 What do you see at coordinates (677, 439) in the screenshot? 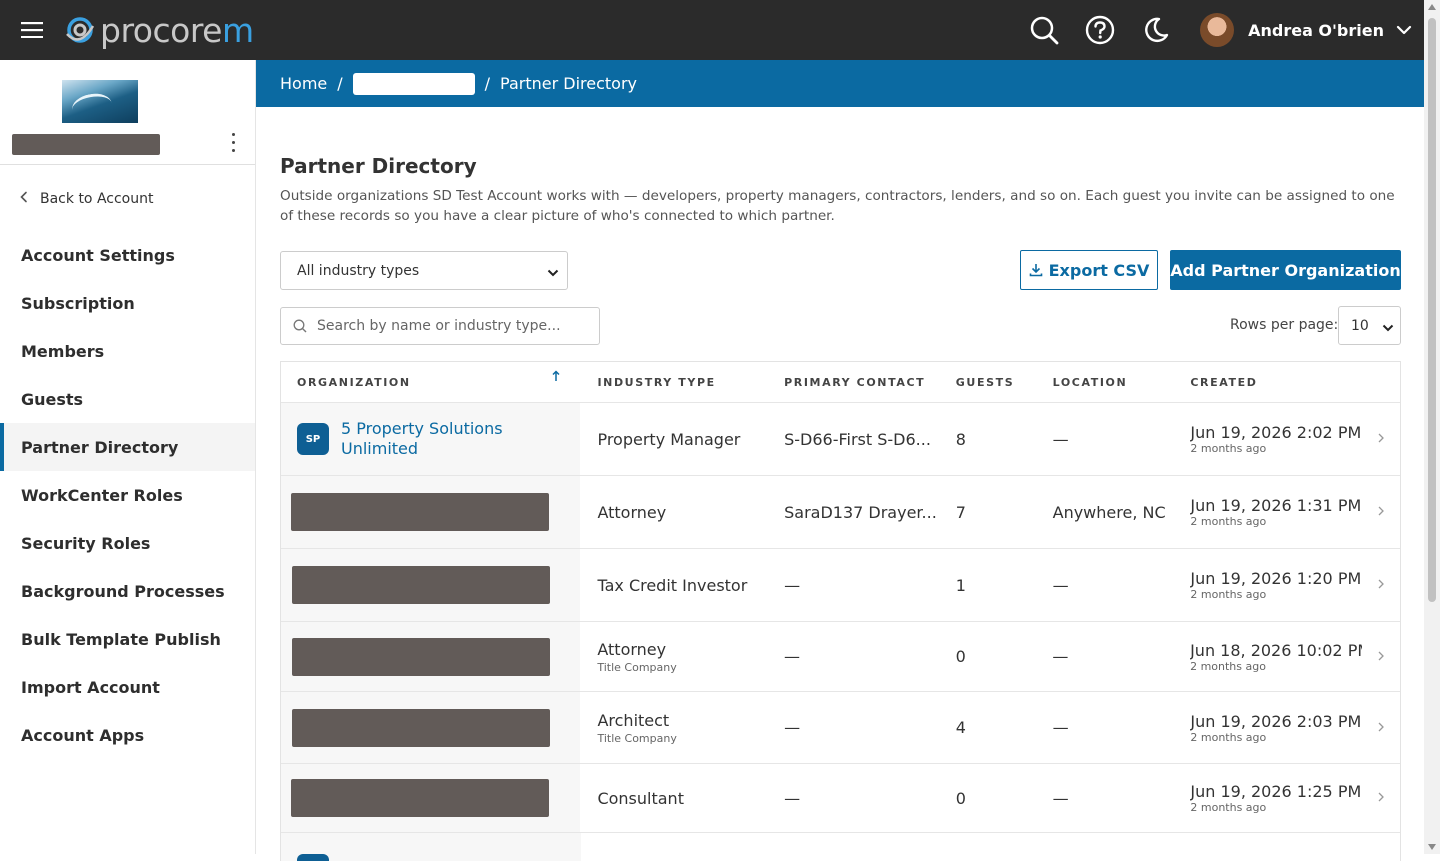
I see `industry-cell: Property Manager` at bounding box center [677, 439].